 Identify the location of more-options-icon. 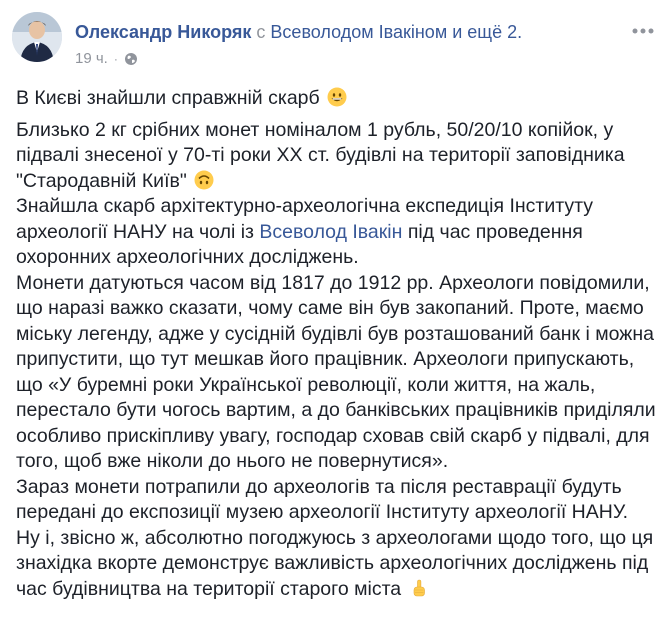
(643, 31).